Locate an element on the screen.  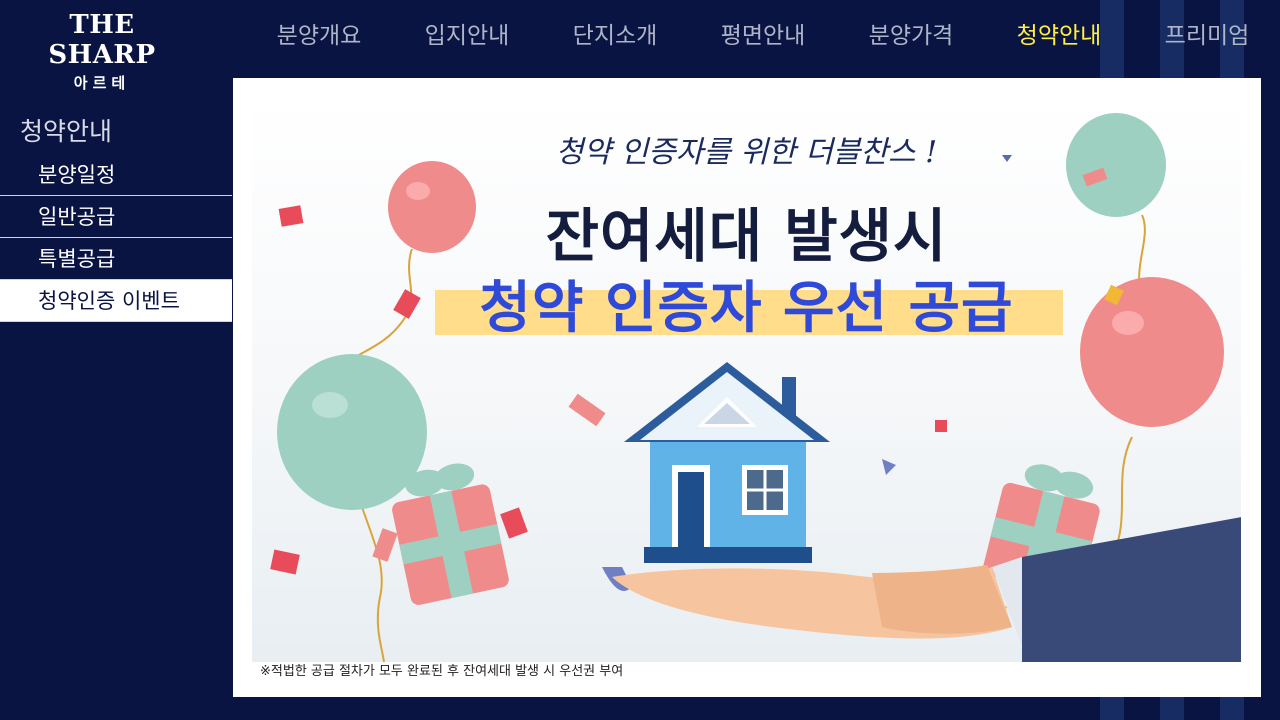
logo-brand: THE SHARP is located at coordinates (102, 40).